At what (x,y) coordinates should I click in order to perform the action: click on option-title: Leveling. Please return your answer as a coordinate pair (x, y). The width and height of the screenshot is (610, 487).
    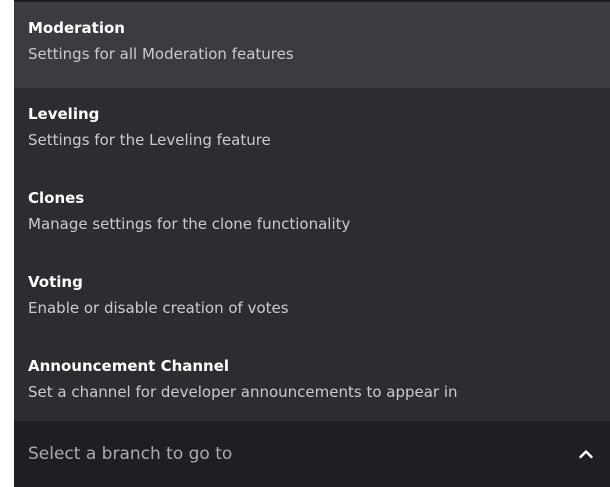
    Looking at the image, I should click on (64, 114).